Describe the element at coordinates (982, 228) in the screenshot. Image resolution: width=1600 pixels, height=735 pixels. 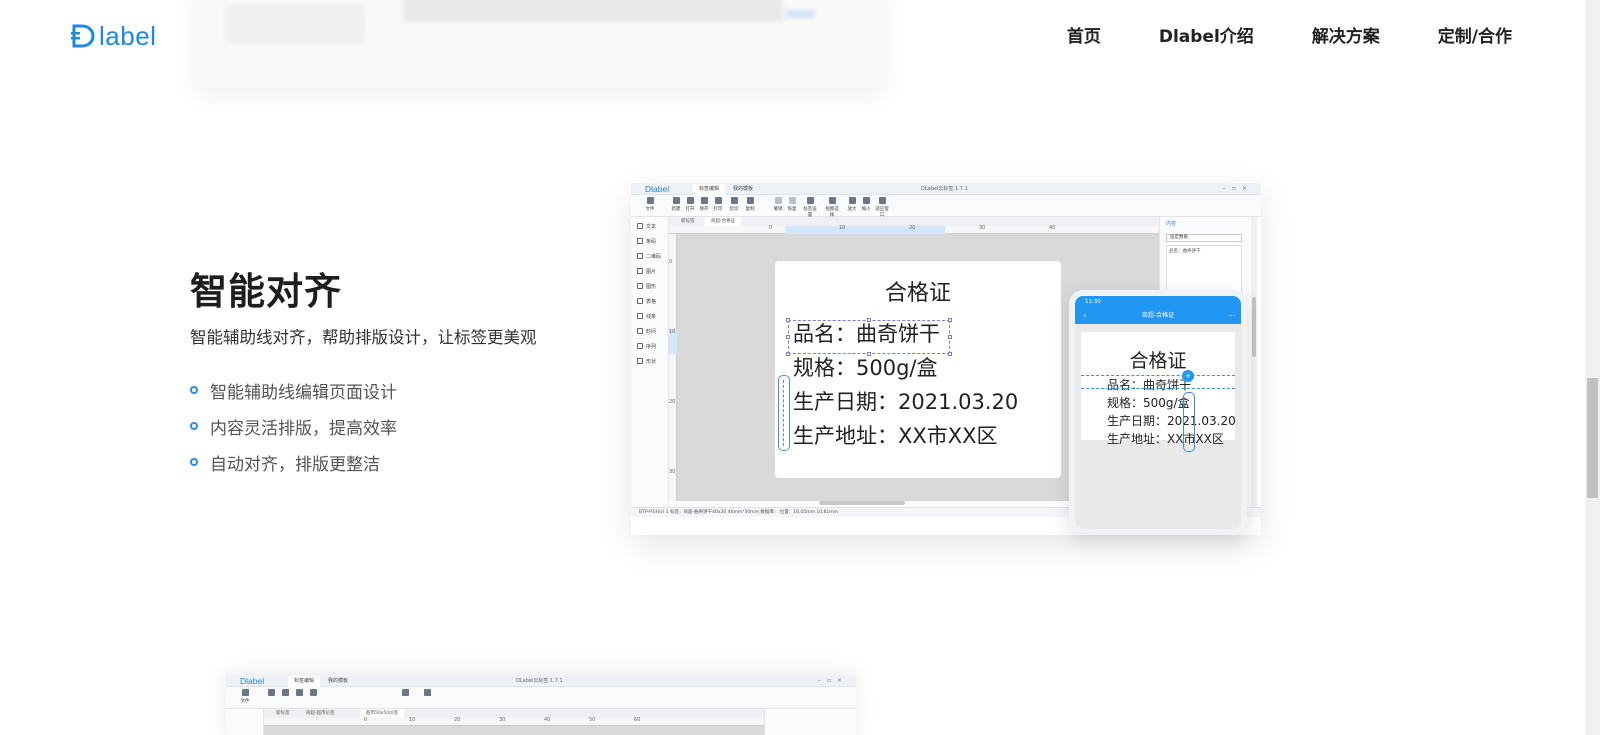
I see `ruler-tick: 30` at that location.